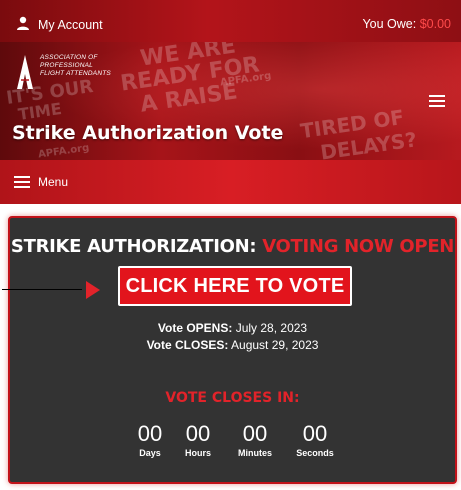 The height and width of the screenshot is (490, 461). I want to click on countdown-label: Seconds, so click(315, 453).